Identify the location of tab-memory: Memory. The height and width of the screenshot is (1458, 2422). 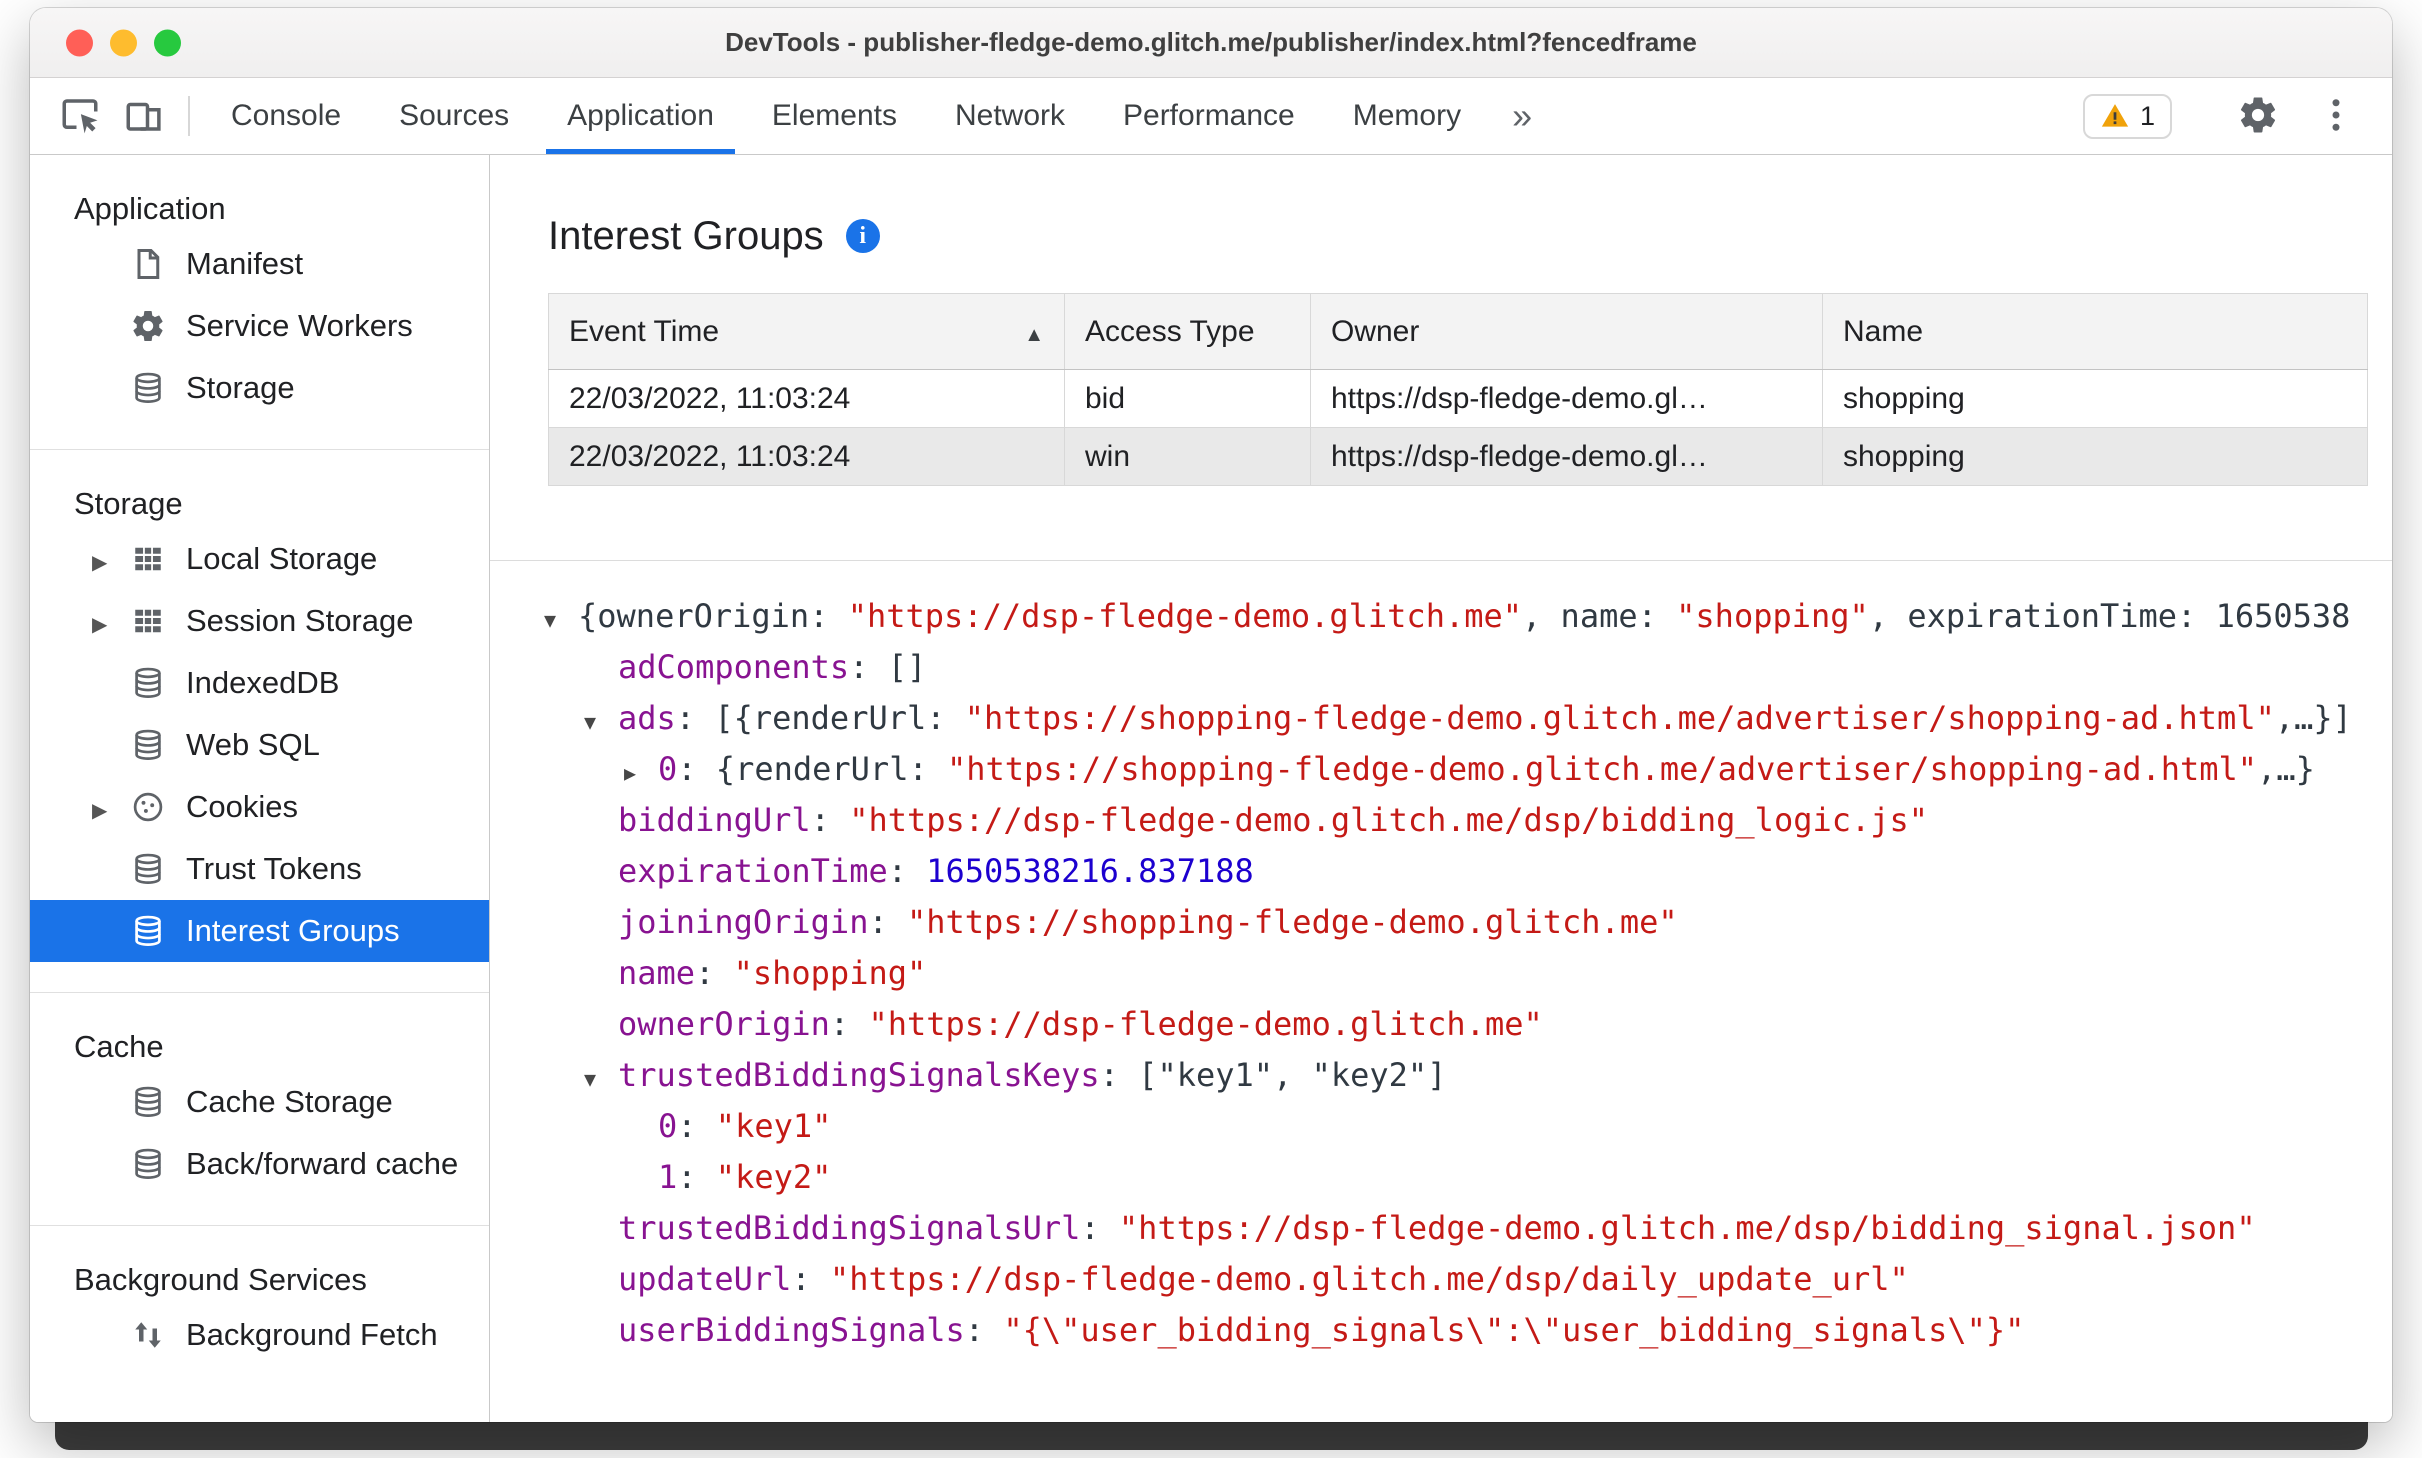
(1407, 116).